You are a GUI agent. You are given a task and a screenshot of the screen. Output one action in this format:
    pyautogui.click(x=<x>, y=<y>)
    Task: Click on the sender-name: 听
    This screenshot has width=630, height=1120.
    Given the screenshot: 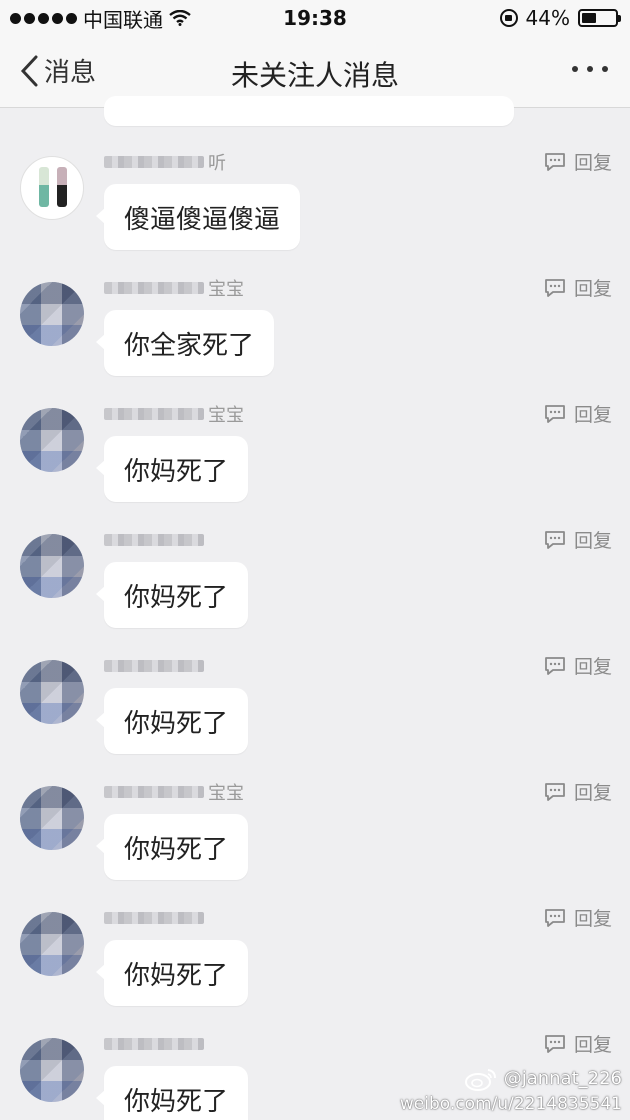 What is the action you would take?
    pyautogui.click(x=165, y=163)
    